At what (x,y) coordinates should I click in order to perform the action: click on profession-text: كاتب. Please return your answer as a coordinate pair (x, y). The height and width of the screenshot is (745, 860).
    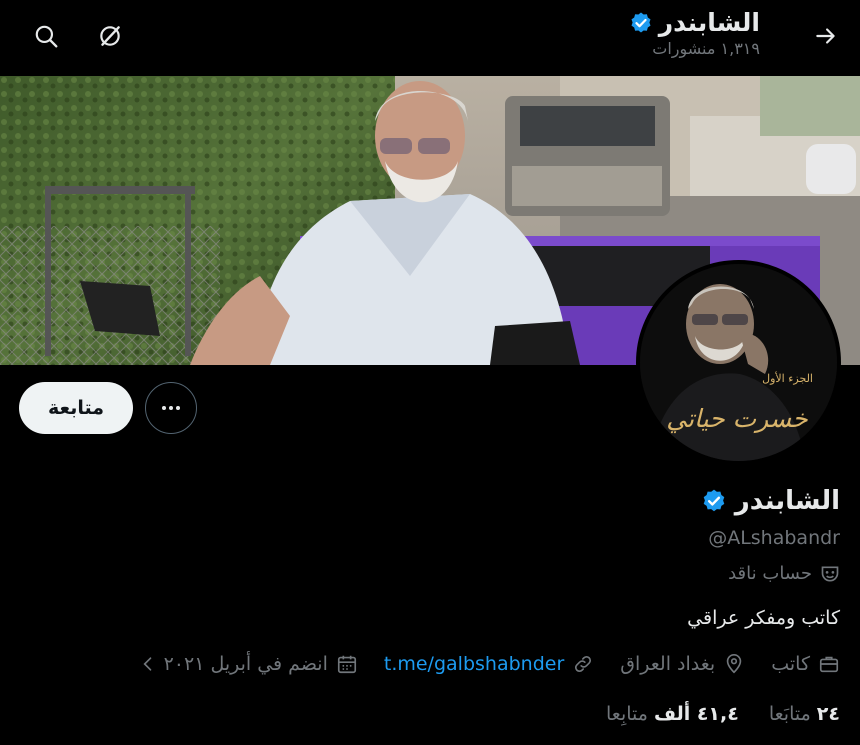
    Looking at the image, I should click on (790, 664).